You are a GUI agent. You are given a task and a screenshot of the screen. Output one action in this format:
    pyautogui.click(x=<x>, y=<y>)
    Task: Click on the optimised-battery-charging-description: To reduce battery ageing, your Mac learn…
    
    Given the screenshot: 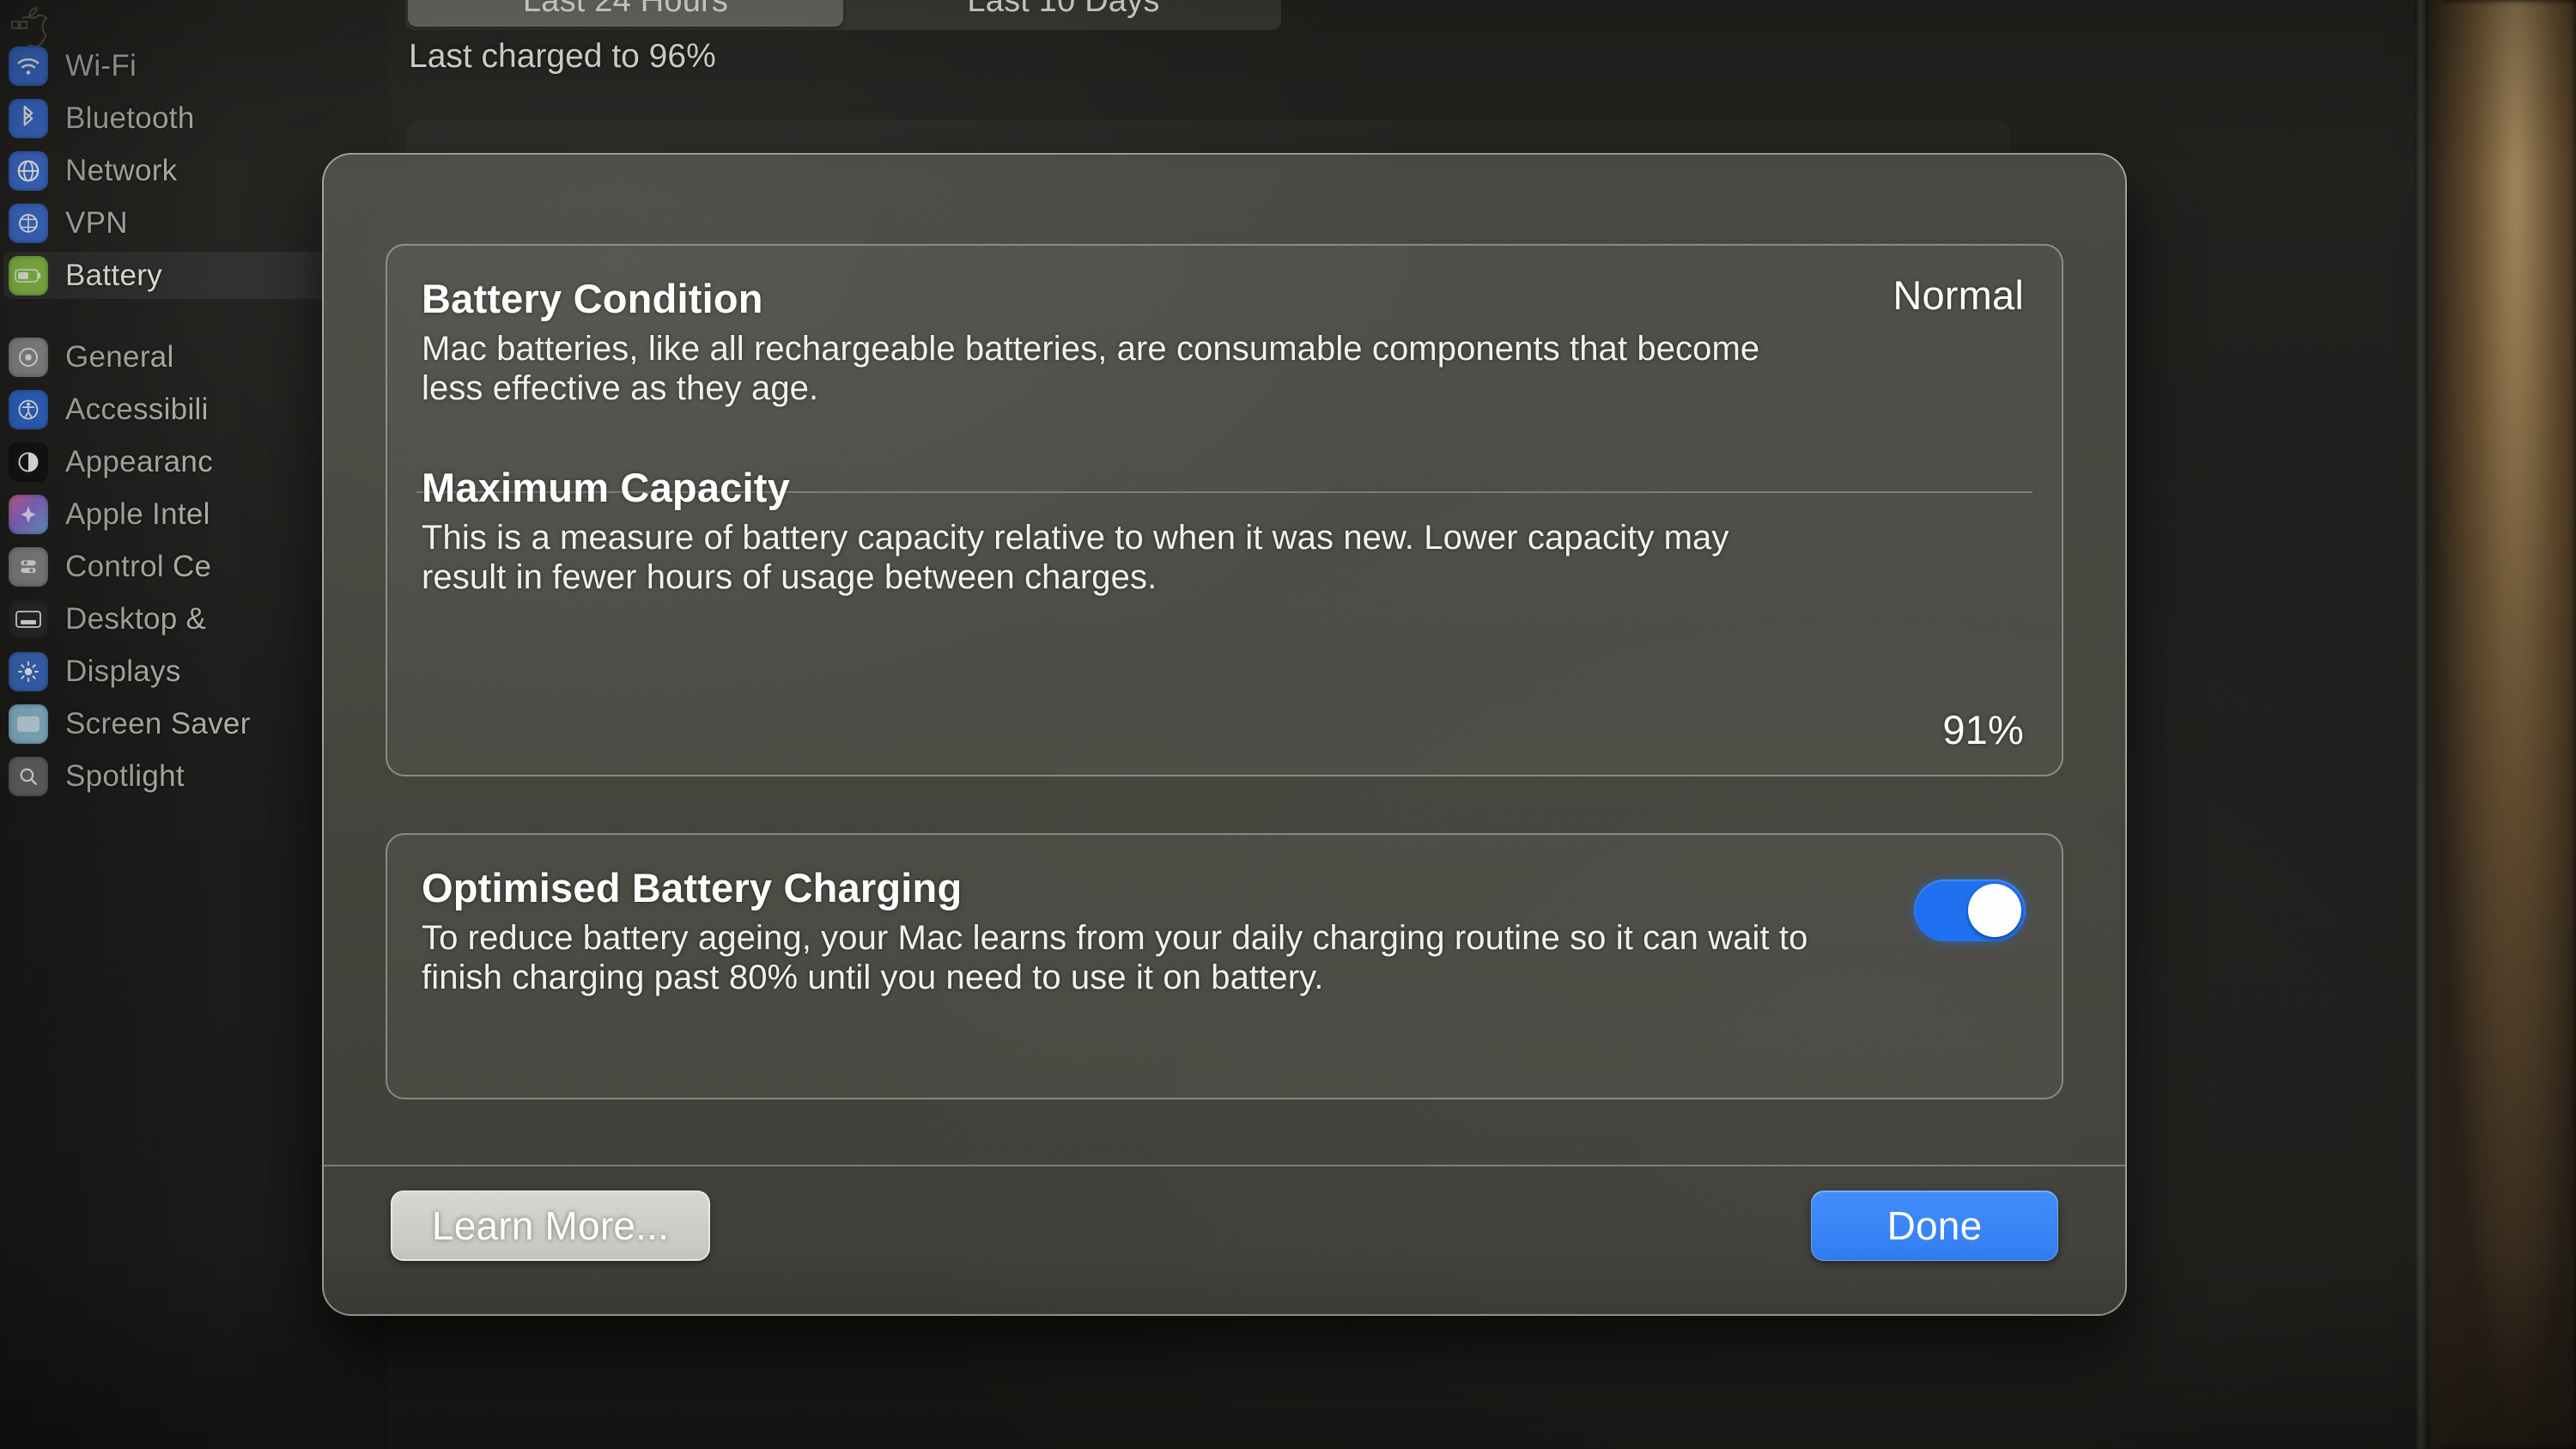 What is the action you would take?
    pyautogui.click(x=1115, y=958)
    